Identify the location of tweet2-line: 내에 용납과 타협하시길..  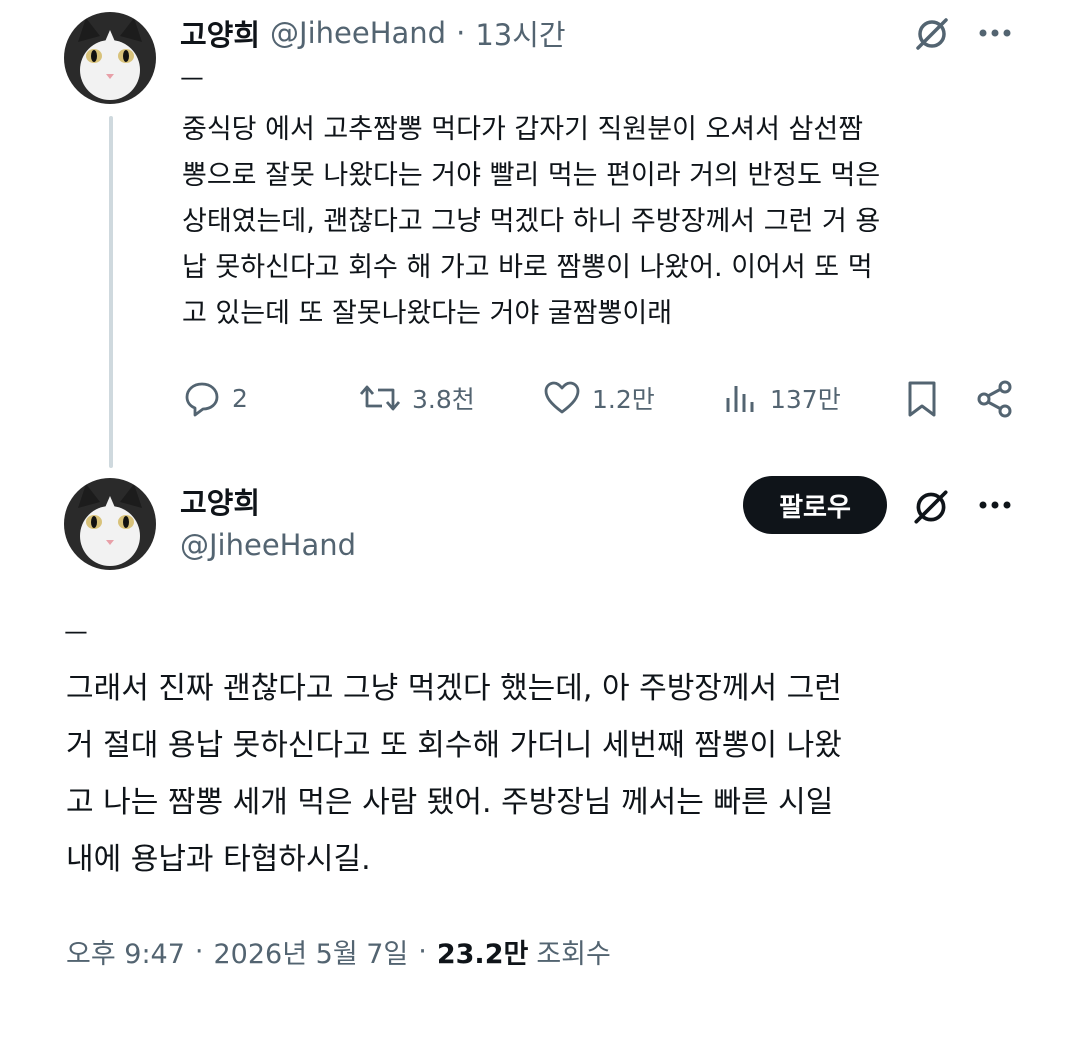
(218, 859).